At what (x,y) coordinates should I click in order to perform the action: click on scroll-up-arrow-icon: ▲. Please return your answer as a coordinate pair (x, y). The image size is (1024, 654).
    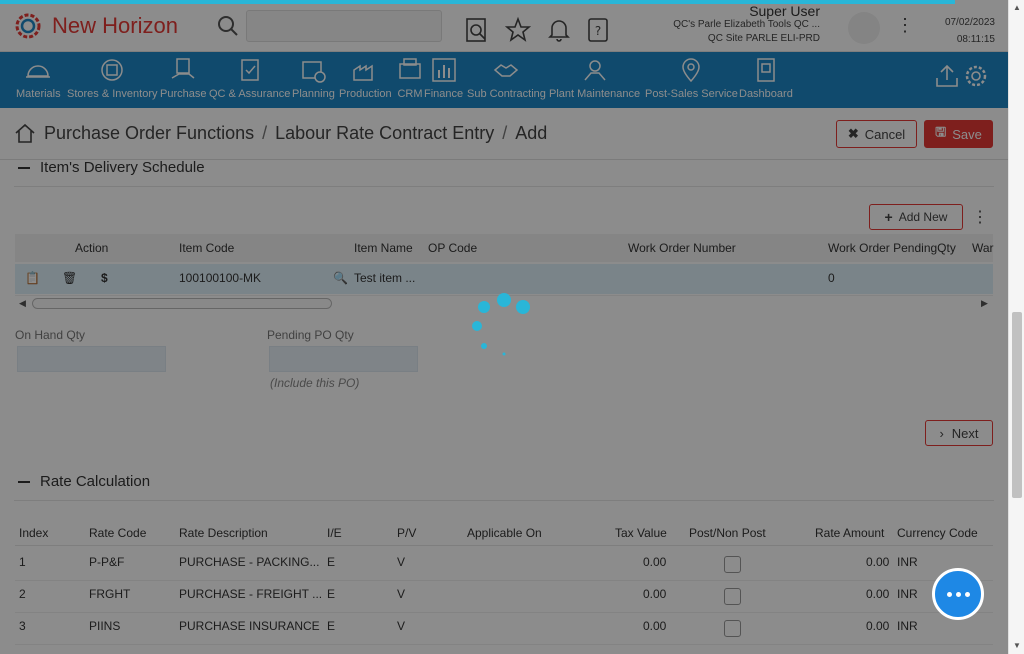
    Looking at the image, I should click on (1017, 7).